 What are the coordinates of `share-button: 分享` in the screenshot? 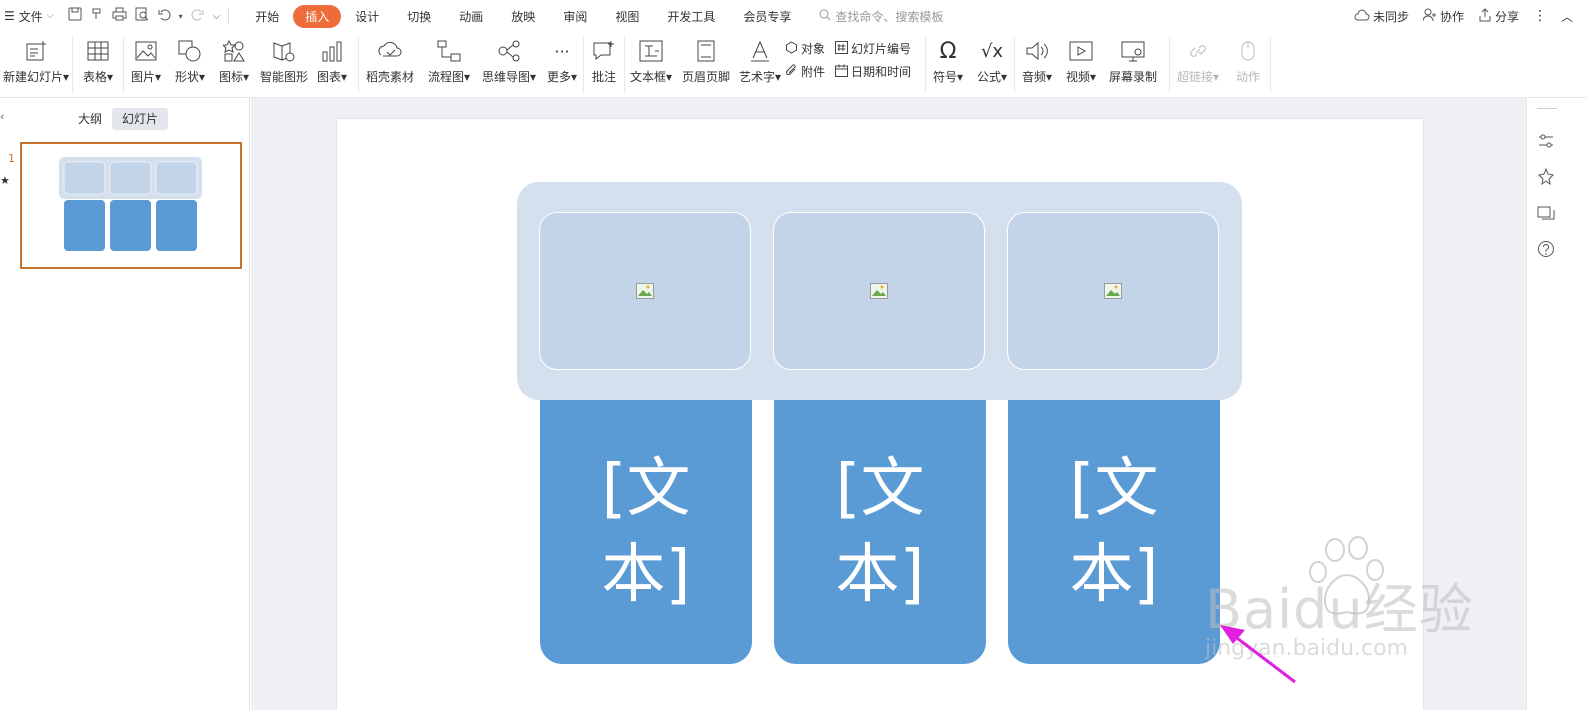 It's located at (1498, 16).